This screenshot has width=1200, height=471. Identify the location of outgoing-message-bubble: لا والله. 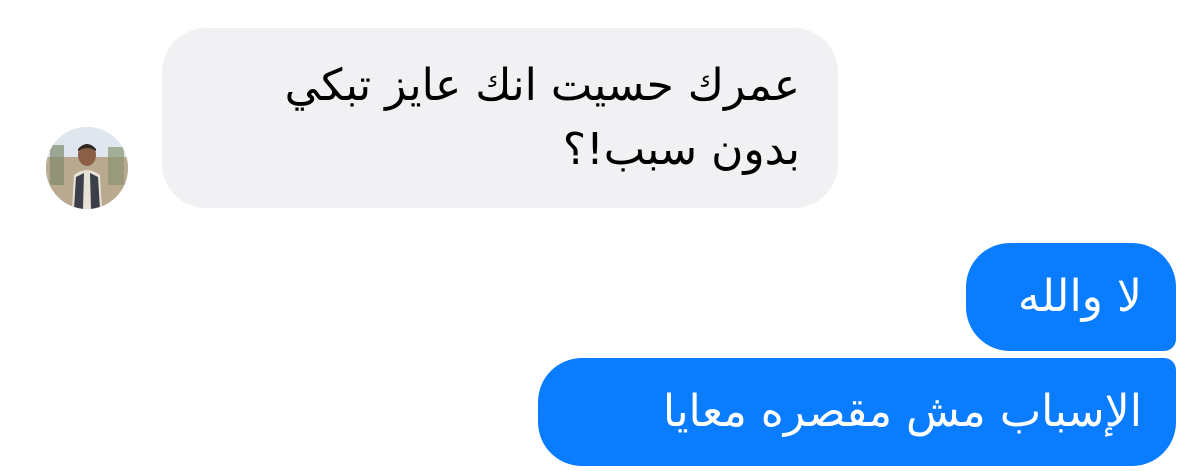
(1071, 297).